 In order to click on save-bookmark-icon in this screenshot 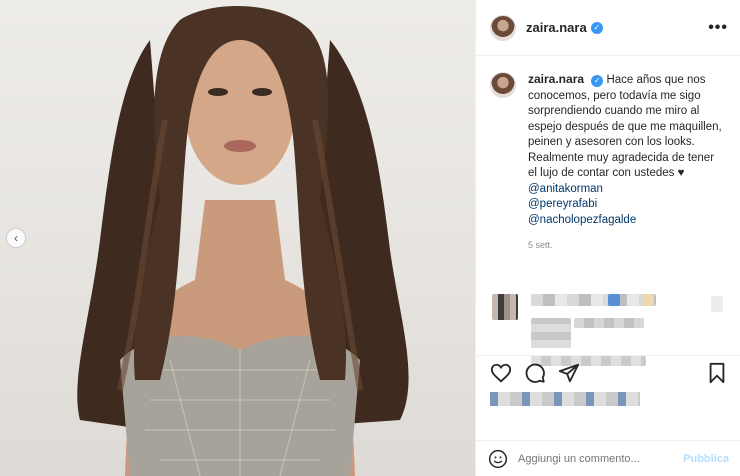, I will do `click(717, 373)`.